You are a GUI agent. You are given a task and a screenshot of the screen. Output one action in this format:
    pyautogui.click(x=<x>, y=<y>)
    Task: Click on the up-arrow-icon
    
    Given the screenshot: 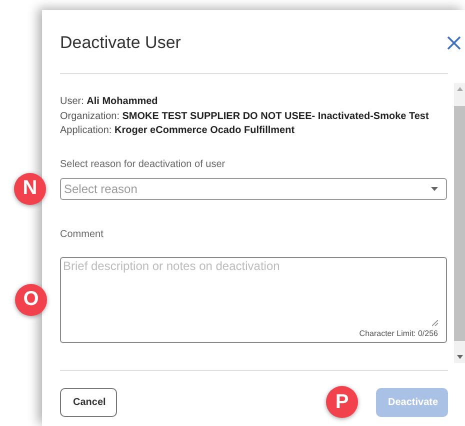 What is the action you would take?
    pyautogui.click(x=459, y=89)
    